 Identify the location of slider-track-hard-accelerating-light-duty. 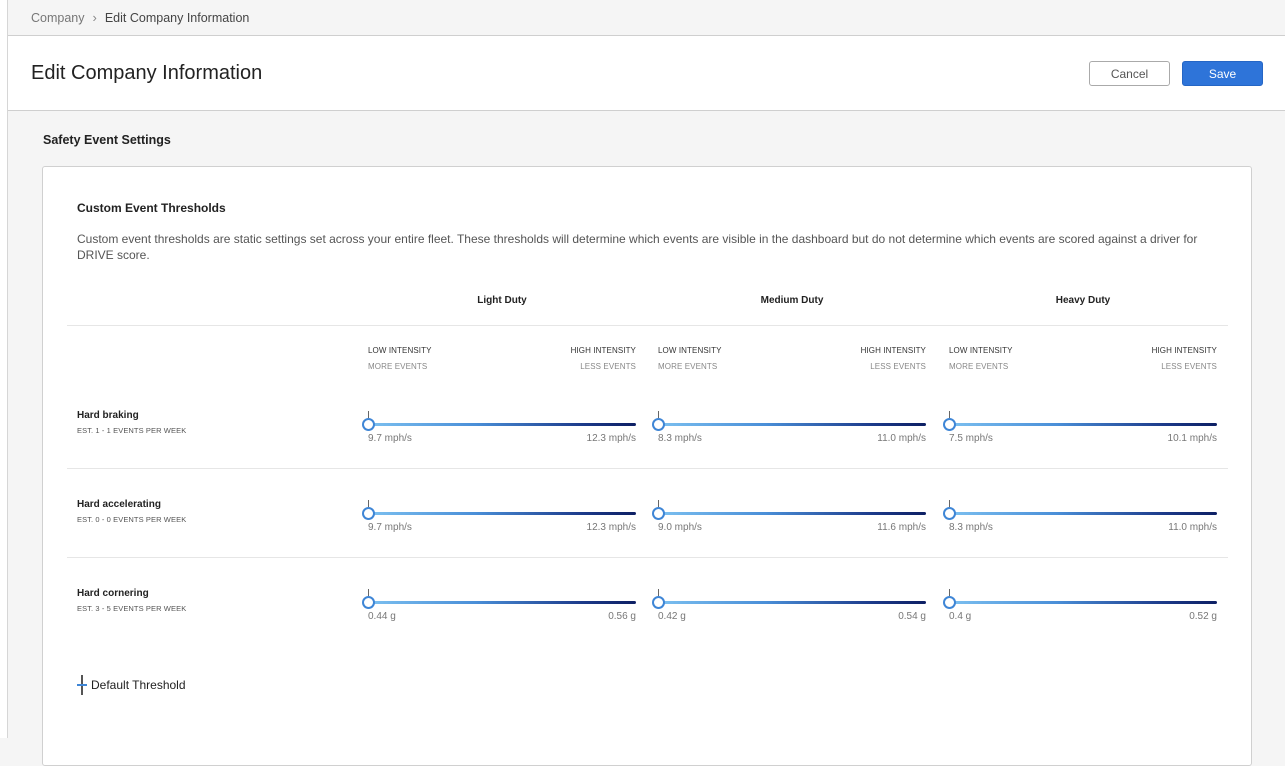
(502, 513).